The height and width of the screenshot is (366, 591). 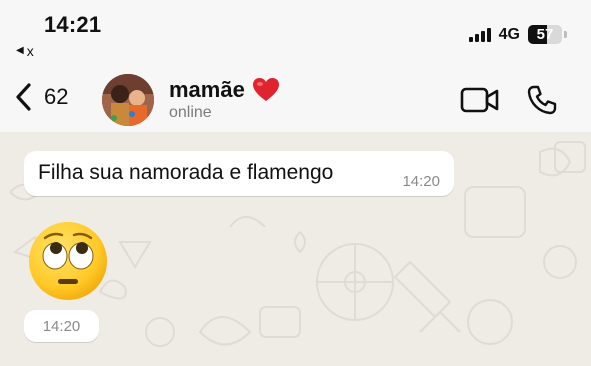 I want to click on voice-call-button, so click(x=542, y=102).